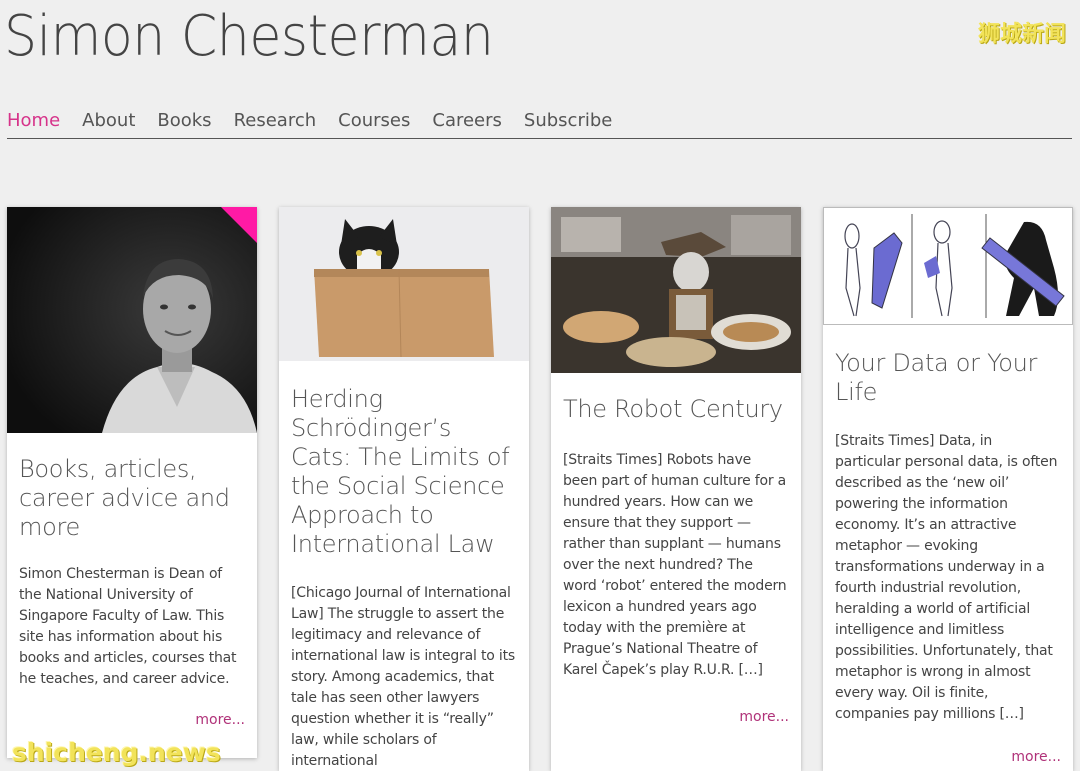 Image resolution: width=1080 pixels, height=771 pixels. Describe the element at coordinates (467, 124) in the screenshot. I see `nav-careers: Careers` at that location.